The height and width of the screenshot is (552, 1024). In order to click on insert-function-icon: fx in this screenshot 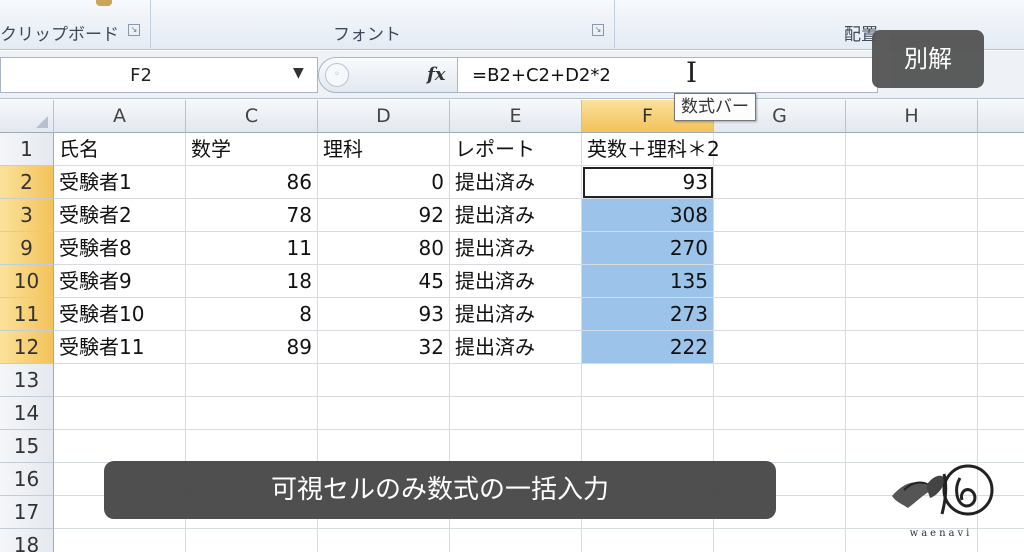, I will do `click(436, 74)`.